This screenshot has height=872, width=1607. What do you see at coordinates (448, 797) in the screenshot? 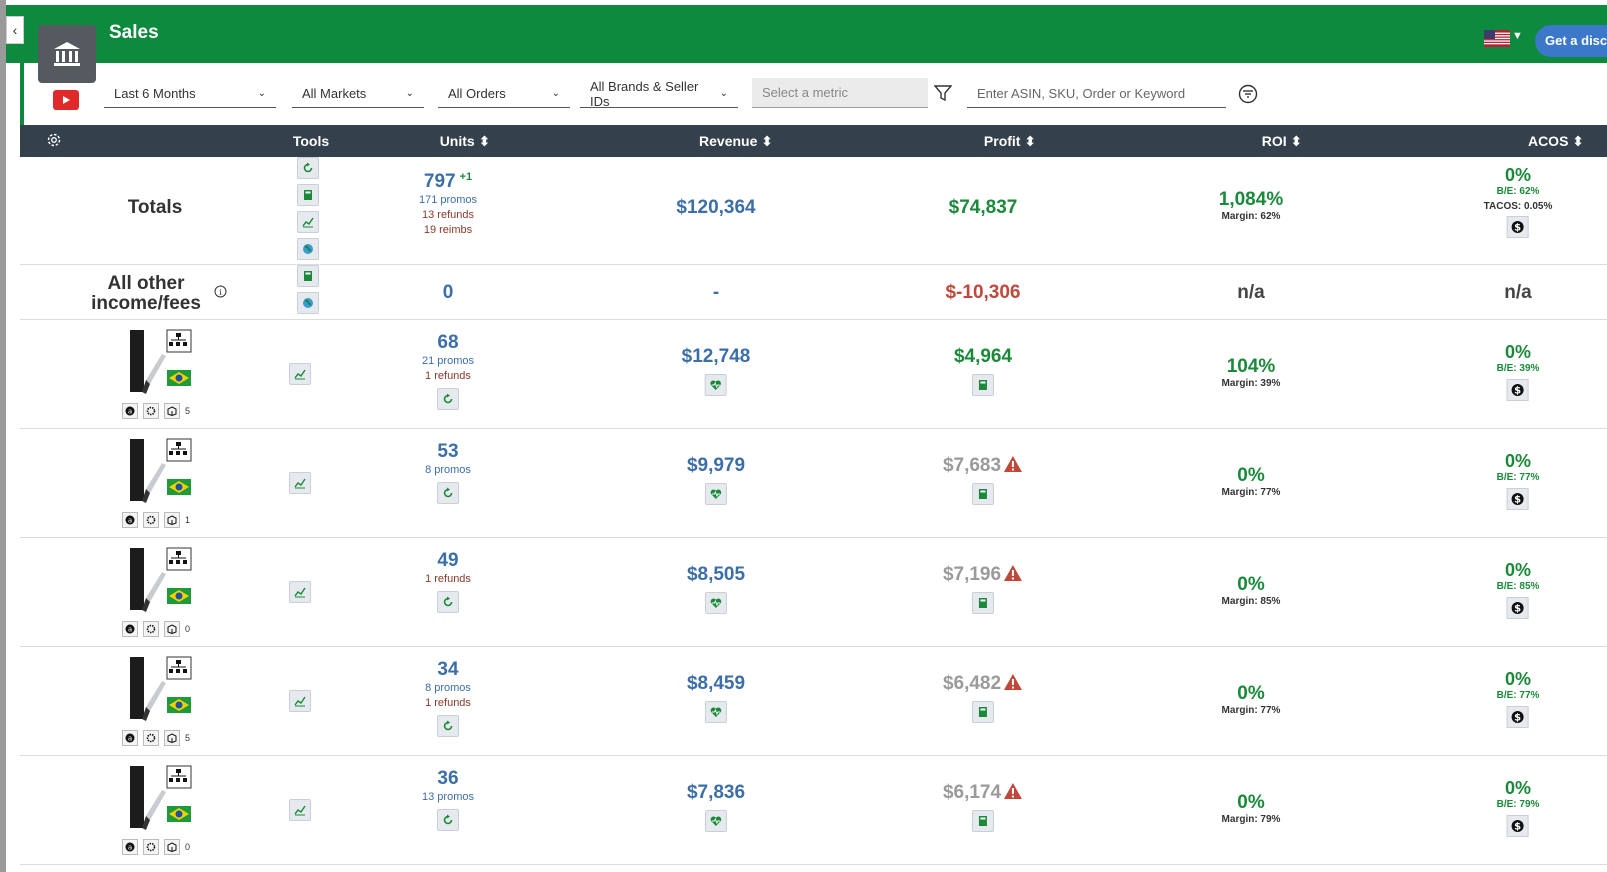
I see `product-promos: 13 promos` at bounding box center [448, 797].